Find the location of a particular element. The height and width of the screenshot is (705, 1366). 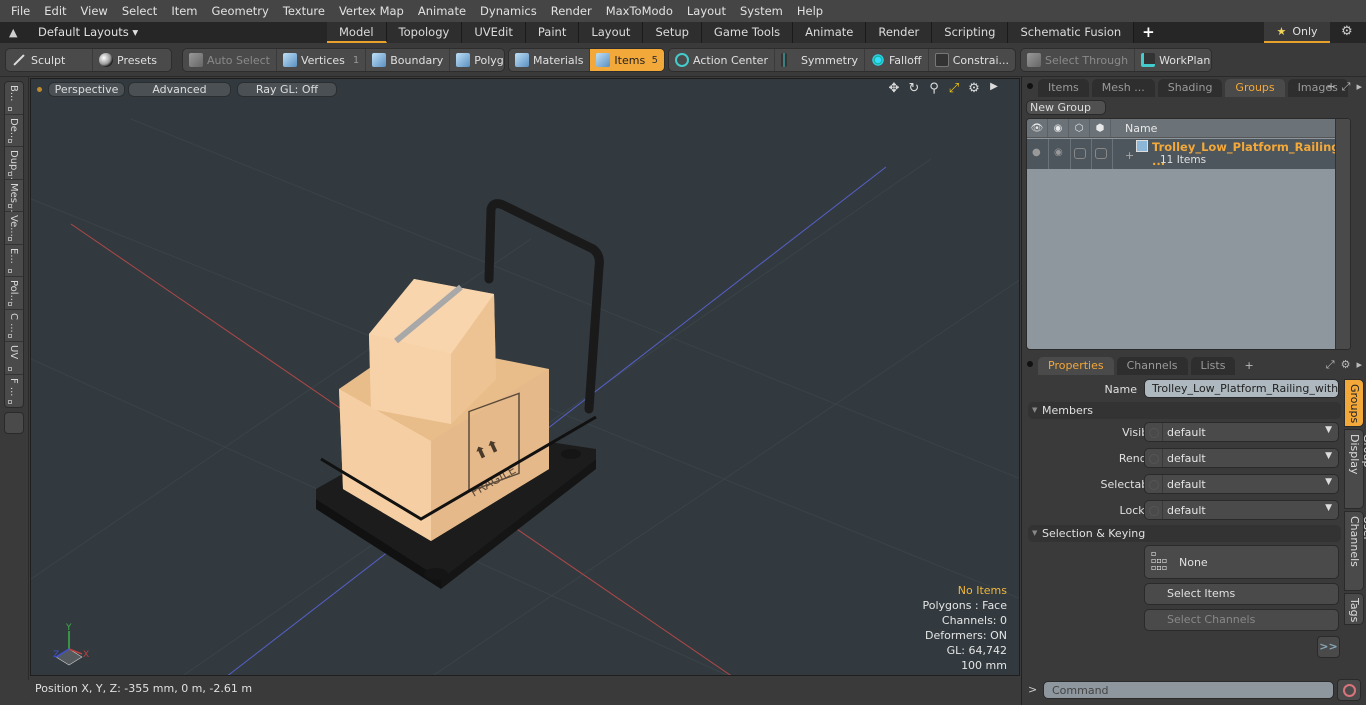

visible-dropdown: default ▼ is located at coordinates (1241, 432).